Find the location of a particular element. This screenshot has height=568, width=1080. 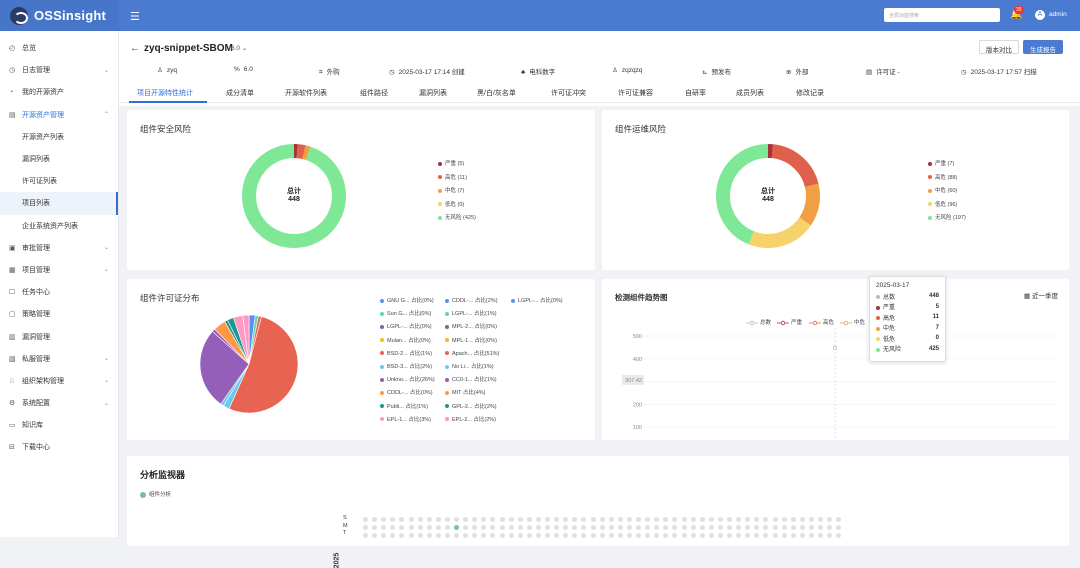

legend-item: 无风险 (197) is located at coordinates (947, 217).